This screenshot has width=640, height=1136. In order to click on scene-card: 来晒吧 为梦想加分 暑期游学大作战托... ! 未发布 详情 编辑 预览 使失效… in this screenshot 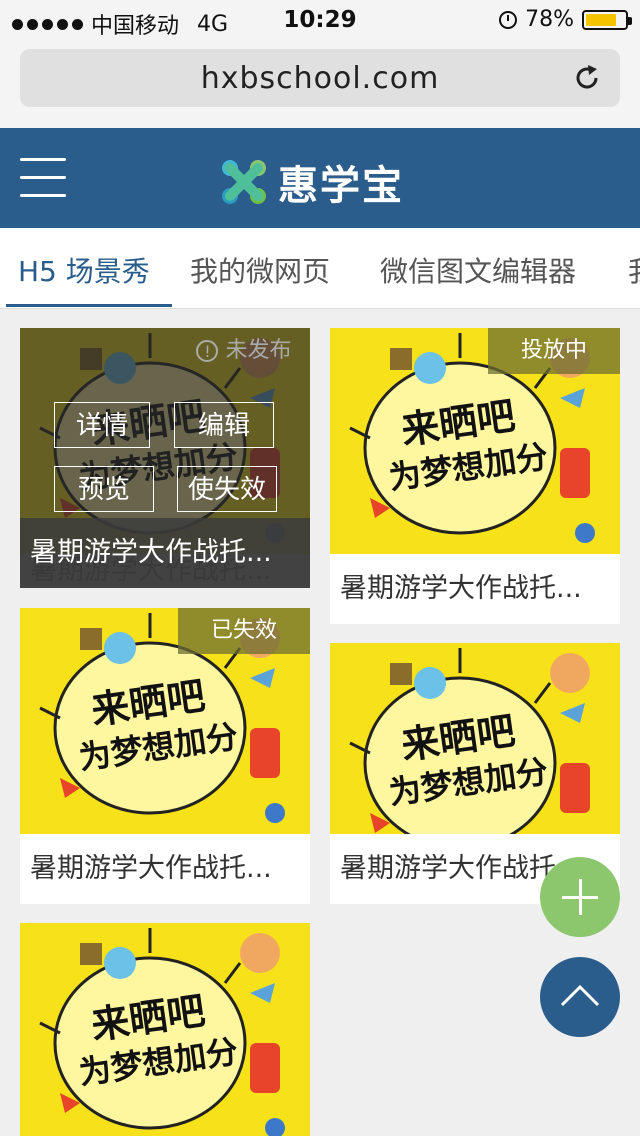, I will do `click(165, 458)`.